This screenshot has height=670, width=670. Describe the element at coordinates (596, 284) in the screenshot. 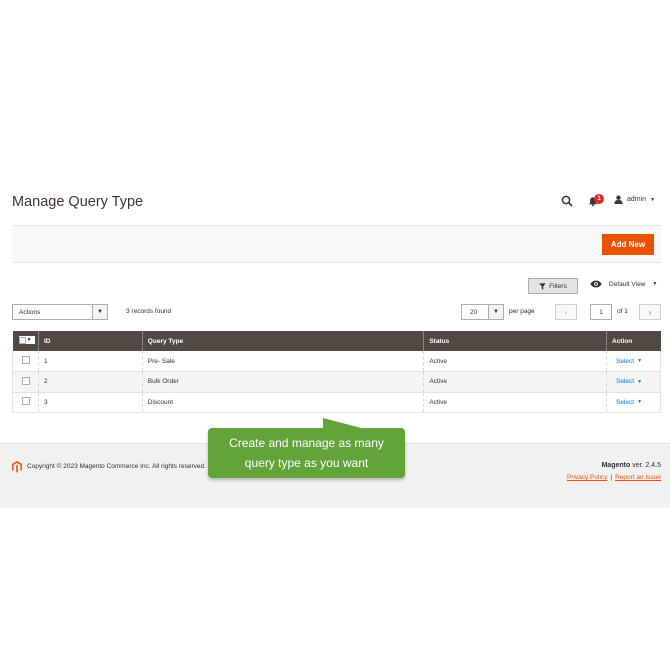

I see `eye-icon` at that location.